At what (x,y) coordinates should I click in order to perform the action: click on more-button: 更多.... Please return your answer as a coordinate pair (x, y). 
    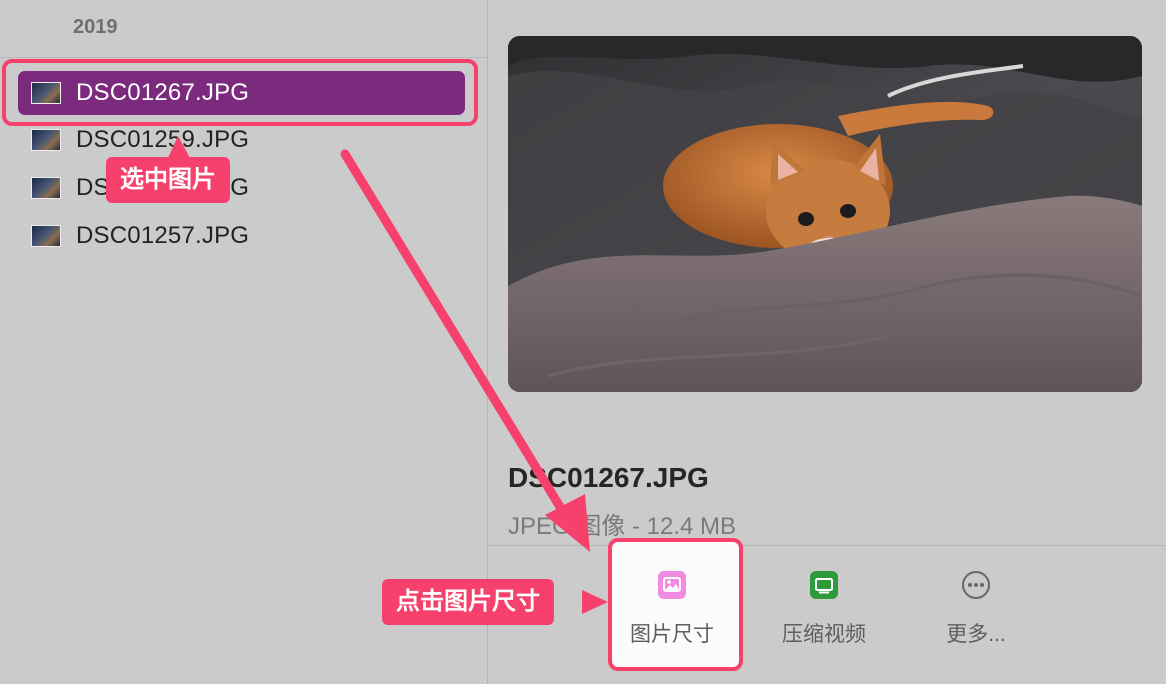
    Looking at the image, I should click on (976, 609).